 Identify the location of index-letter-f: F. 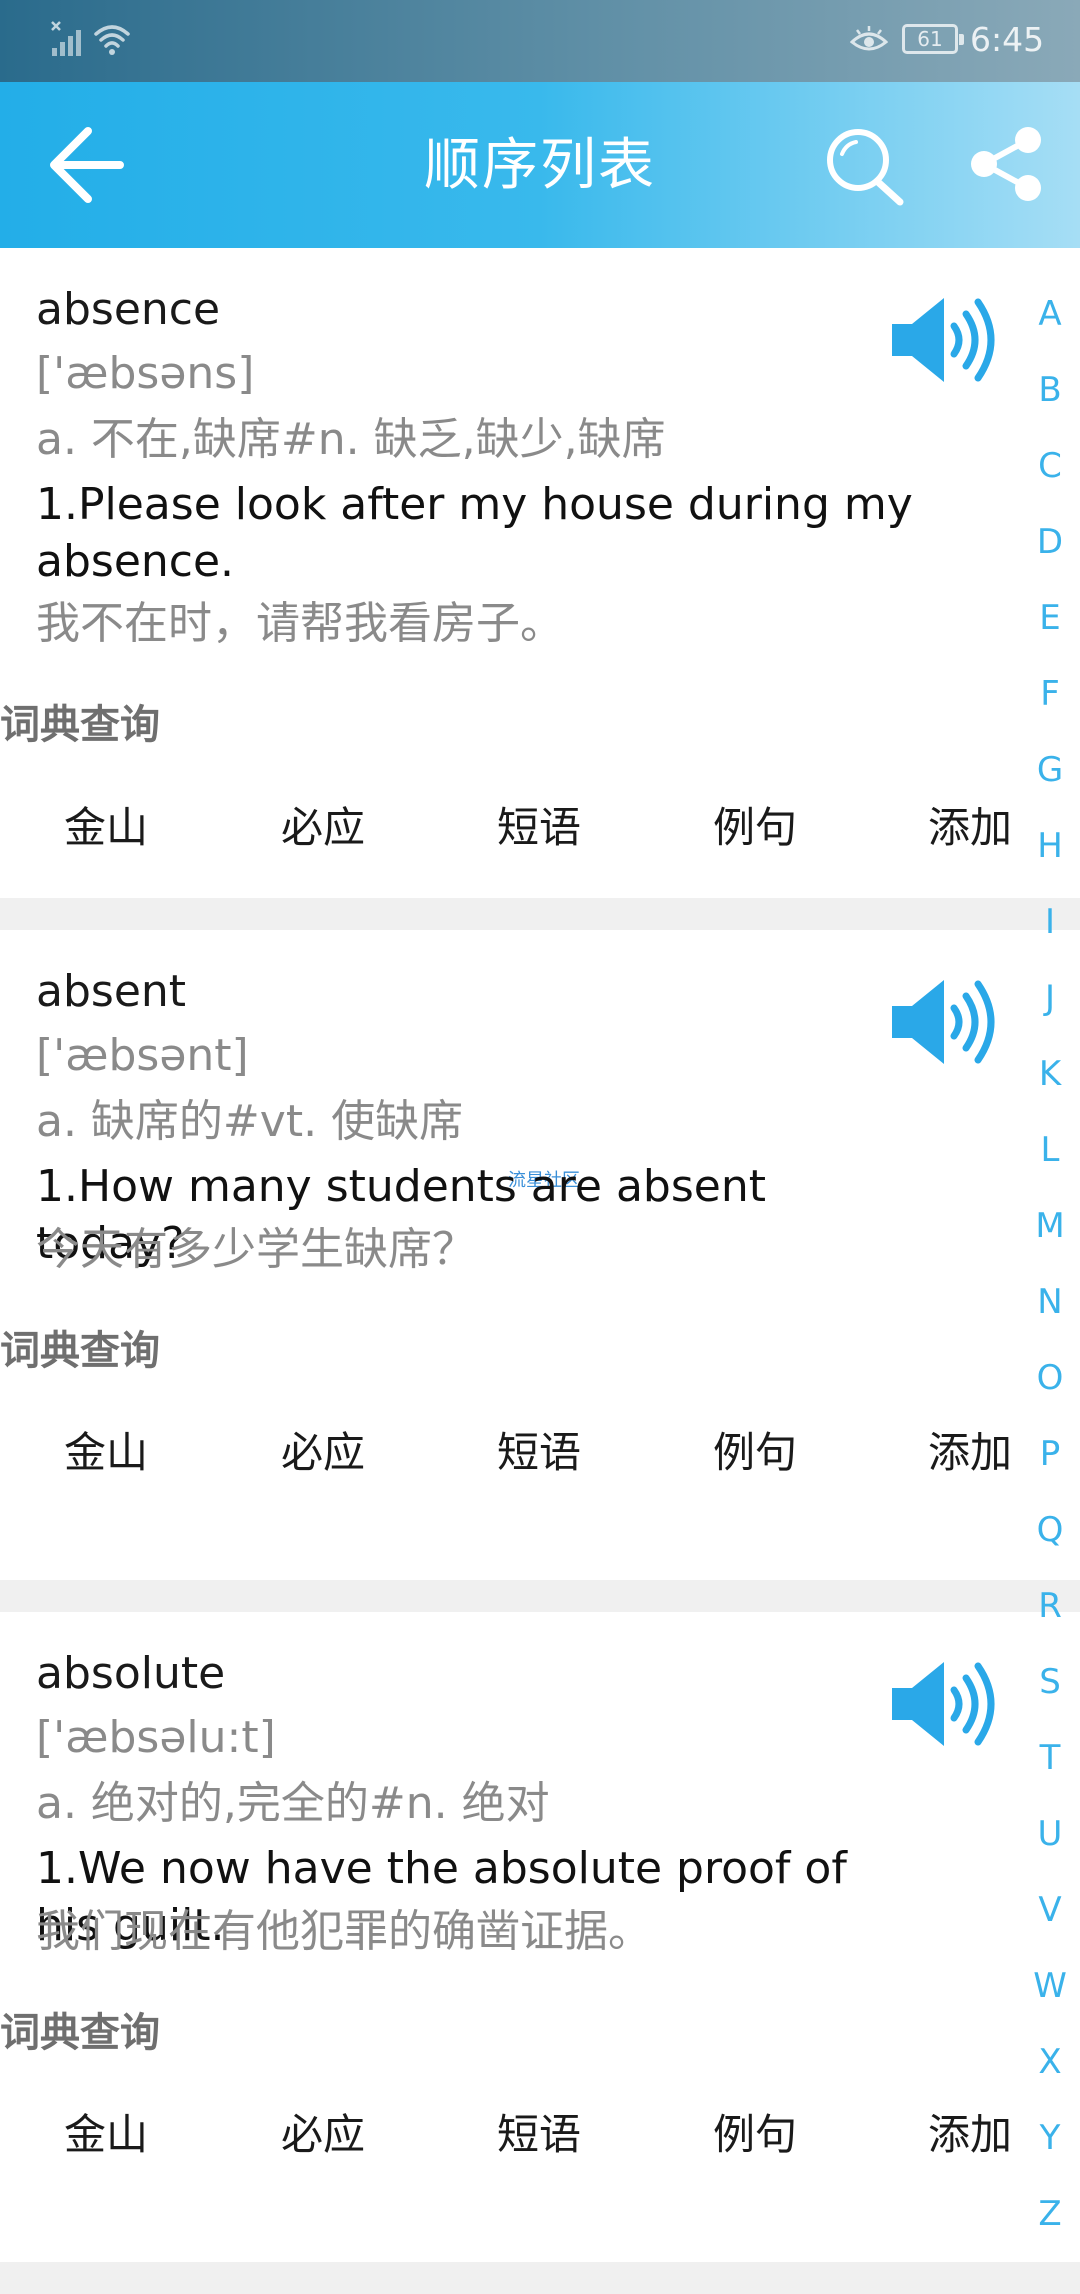
(1050, 694).